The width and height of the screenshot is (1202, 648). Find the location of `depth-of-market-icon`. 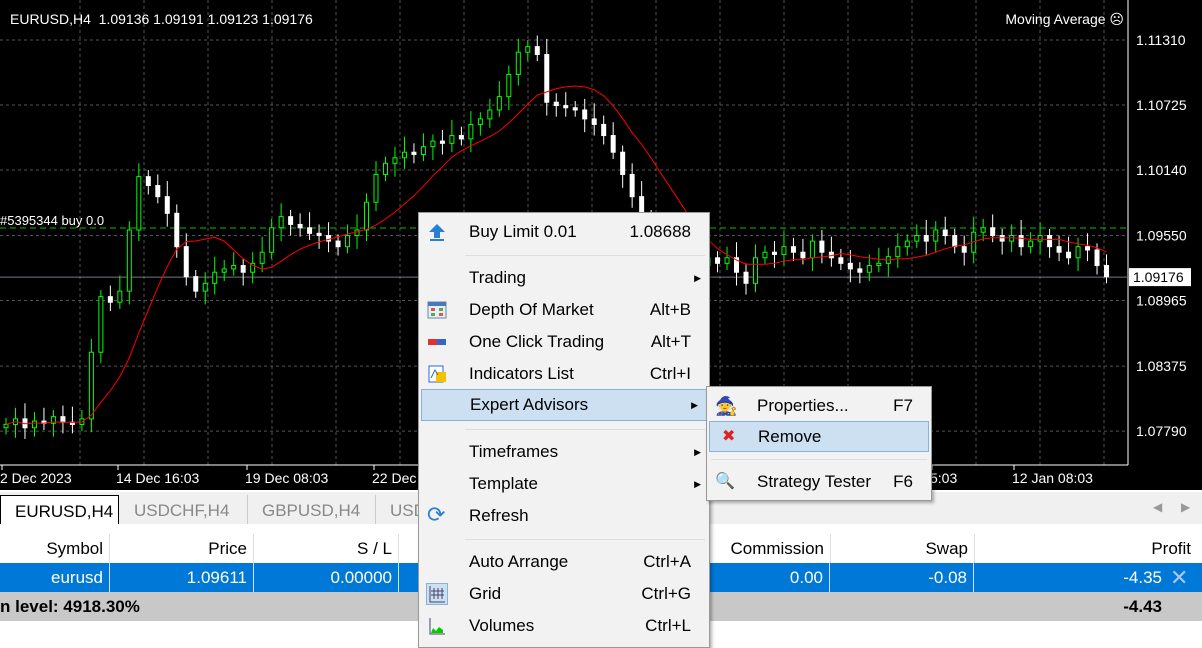

depth-of-market-icon is located at coordinates (437, 310).